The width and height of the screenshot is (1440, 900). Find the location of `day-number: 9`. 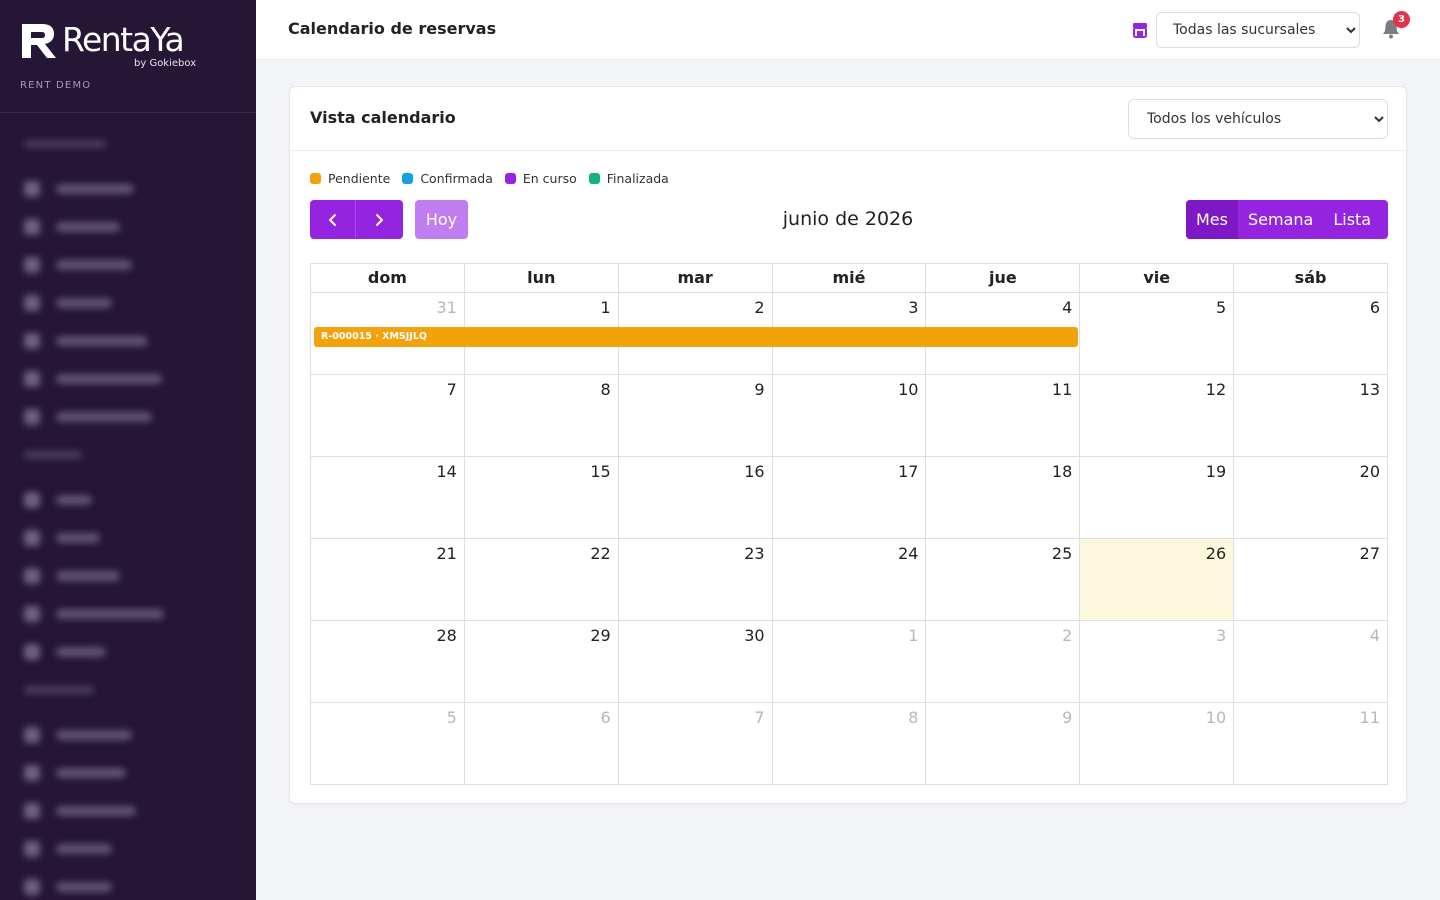

day-number: 9 is located at coordinates (759, 389).